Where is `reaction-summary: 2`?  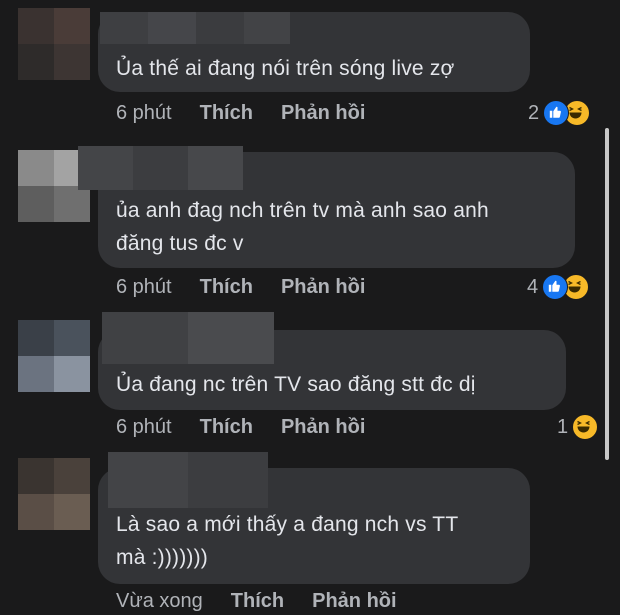 reaction-summary: 2 is located at coordinates (559, 113).